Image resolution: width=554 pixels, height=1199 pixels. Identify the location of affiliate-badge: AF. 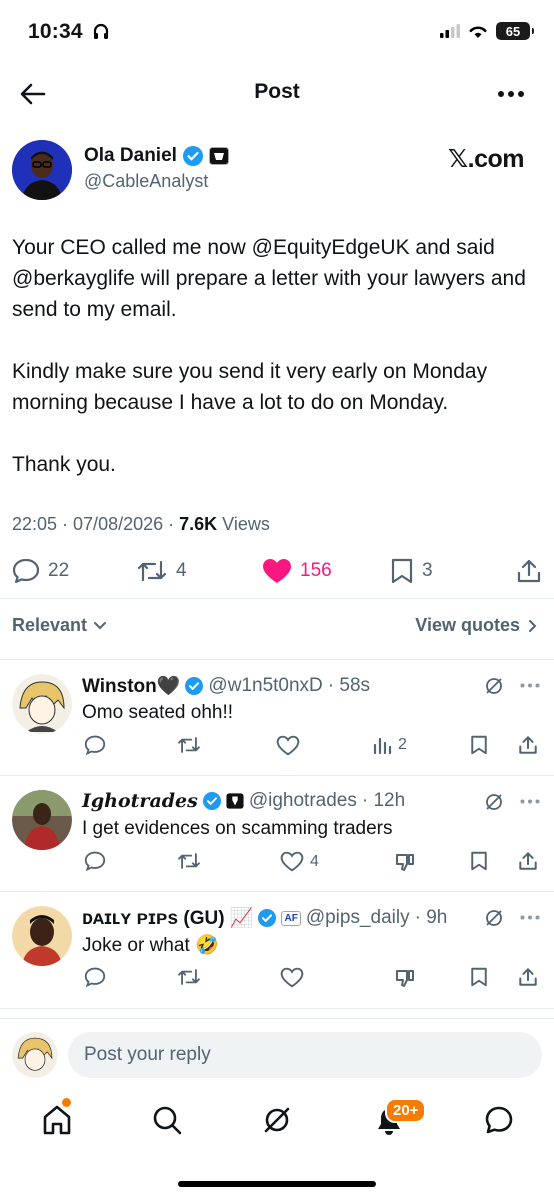
(291, 918).